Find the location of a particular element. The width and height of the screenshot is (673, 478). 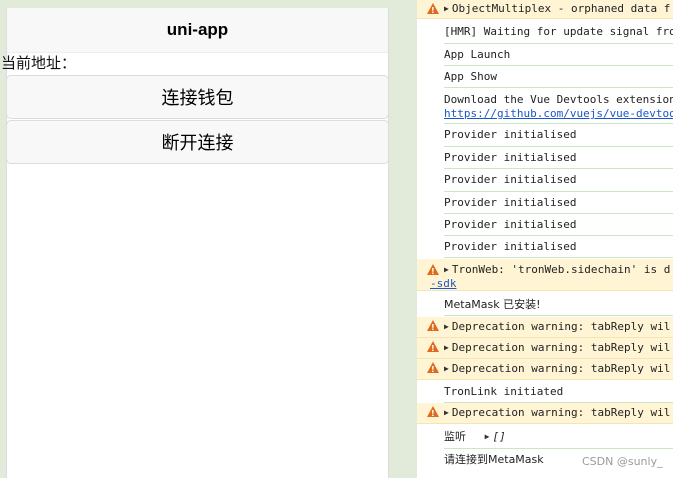

console-warning-row: ▶TronWeb: 'tronWeb.sidechain' is d -sdk is located at coordinates (545, 275).